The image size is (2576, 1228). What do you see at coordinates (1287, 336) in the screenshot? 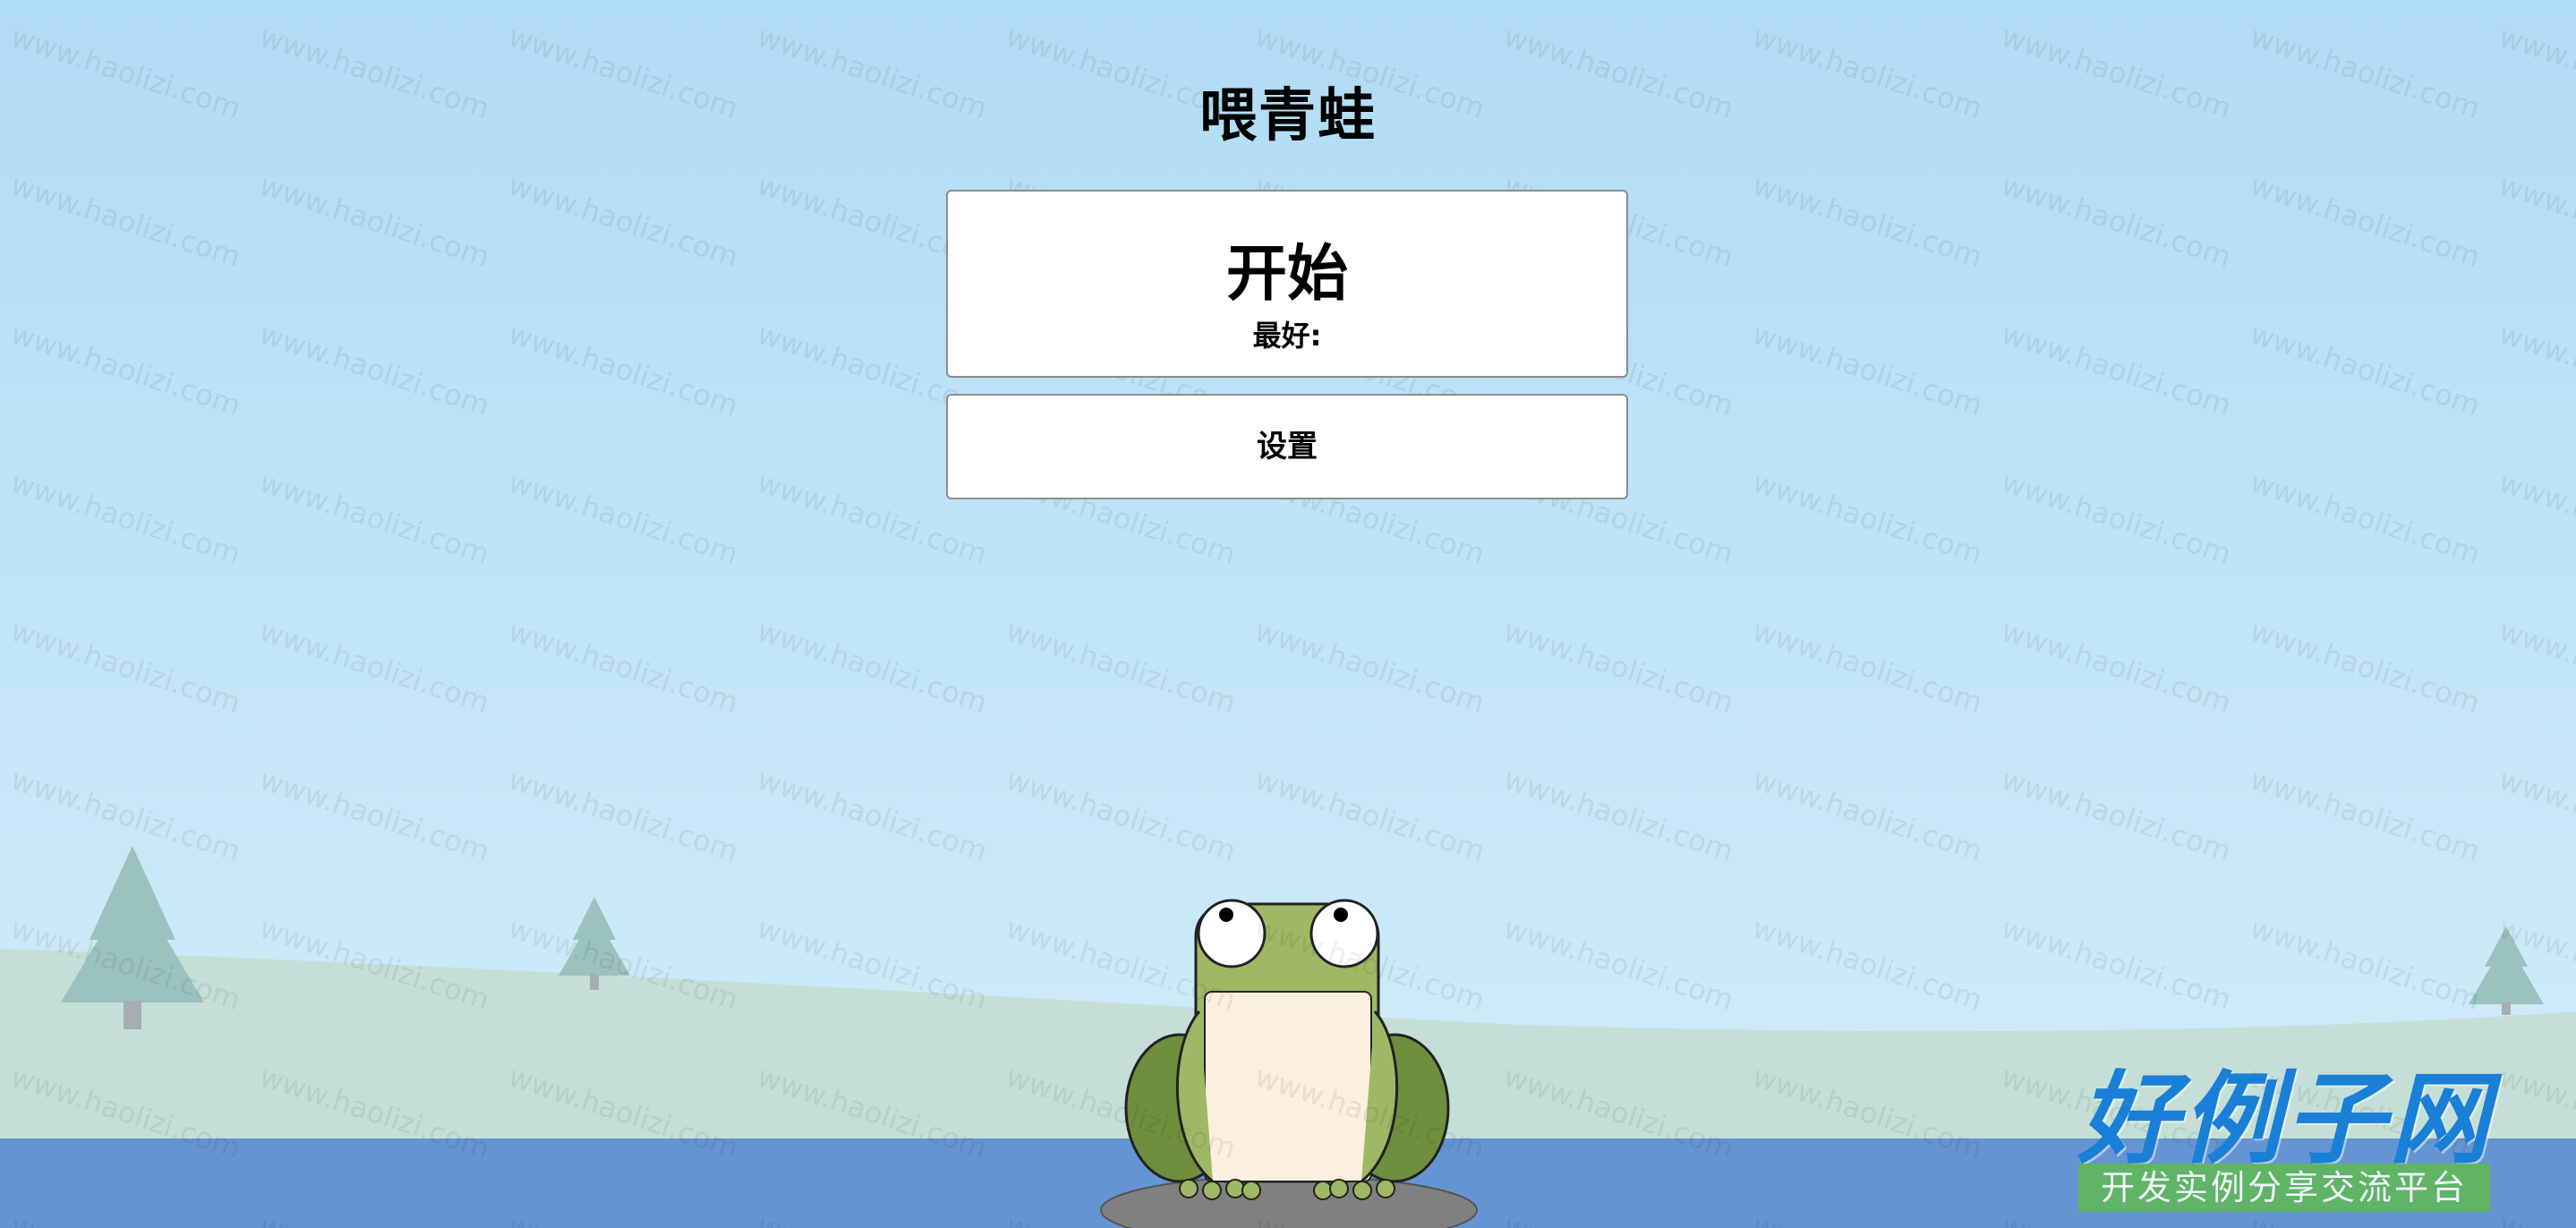
I see `best-score-label: 最好:` at bounding box center [1287, 336].